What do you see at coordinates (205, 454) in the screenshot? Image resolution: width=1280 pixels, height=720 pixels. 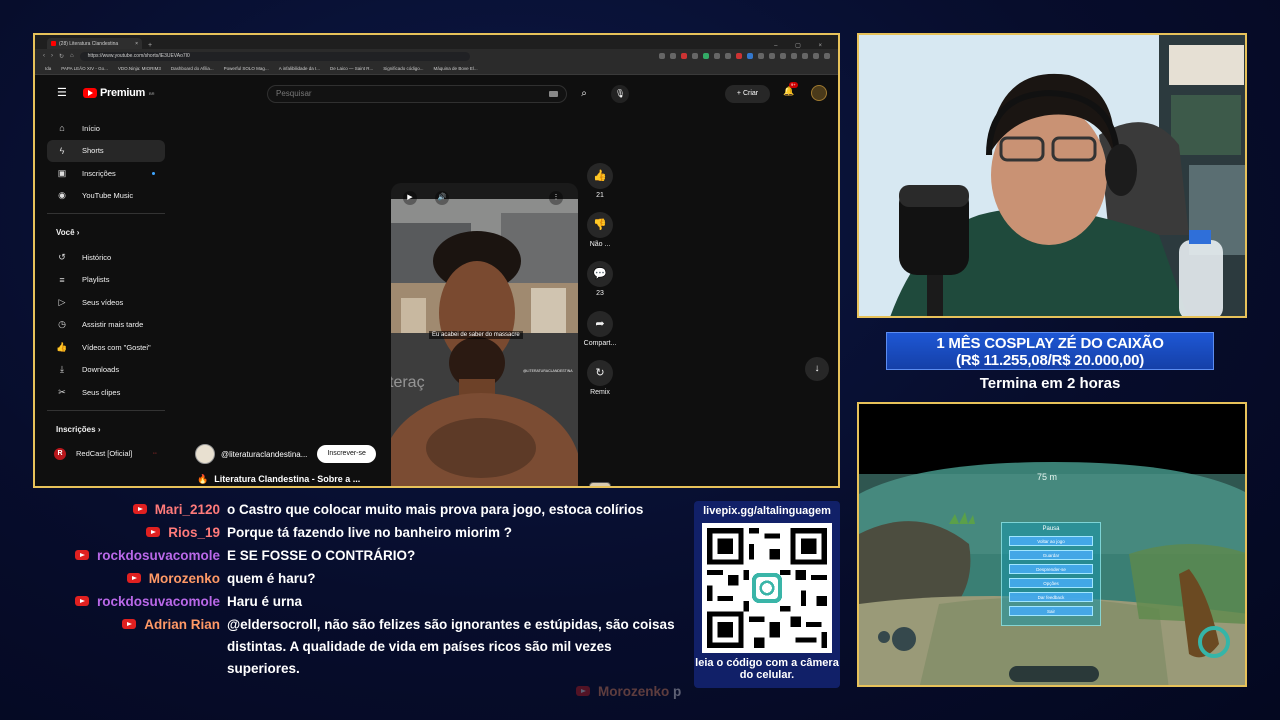 I see `channel-avatar` at bounding box center [205, 454].